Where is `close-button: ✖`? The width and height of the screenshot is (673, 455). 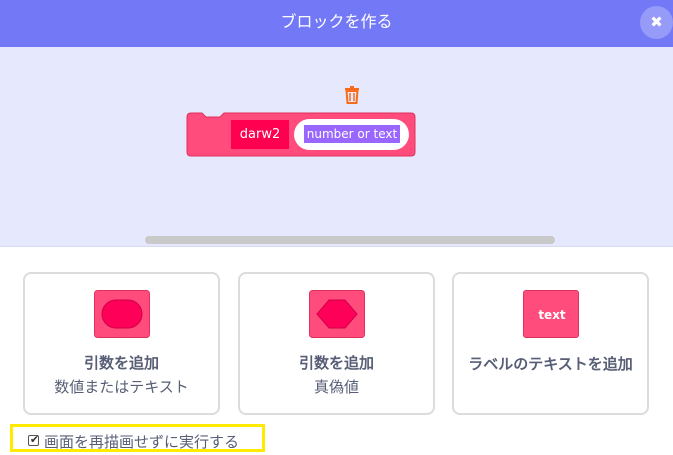
close-button: ✖ is located at coordinates (656, 22).